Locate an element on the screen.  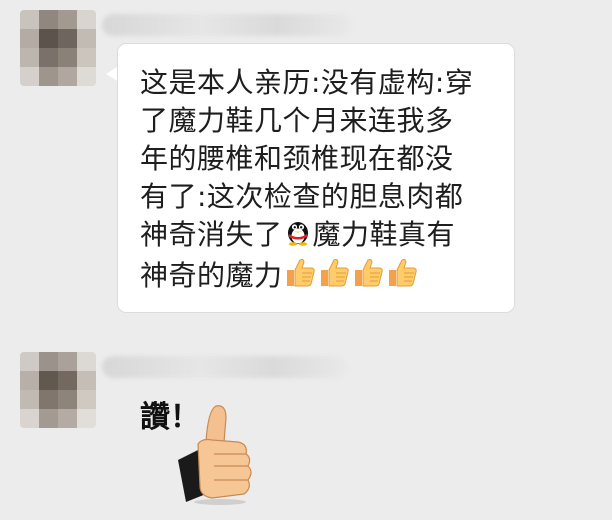
message-line: 了魔力鞋几个月来连我多 is located at coordinates (297, 120).